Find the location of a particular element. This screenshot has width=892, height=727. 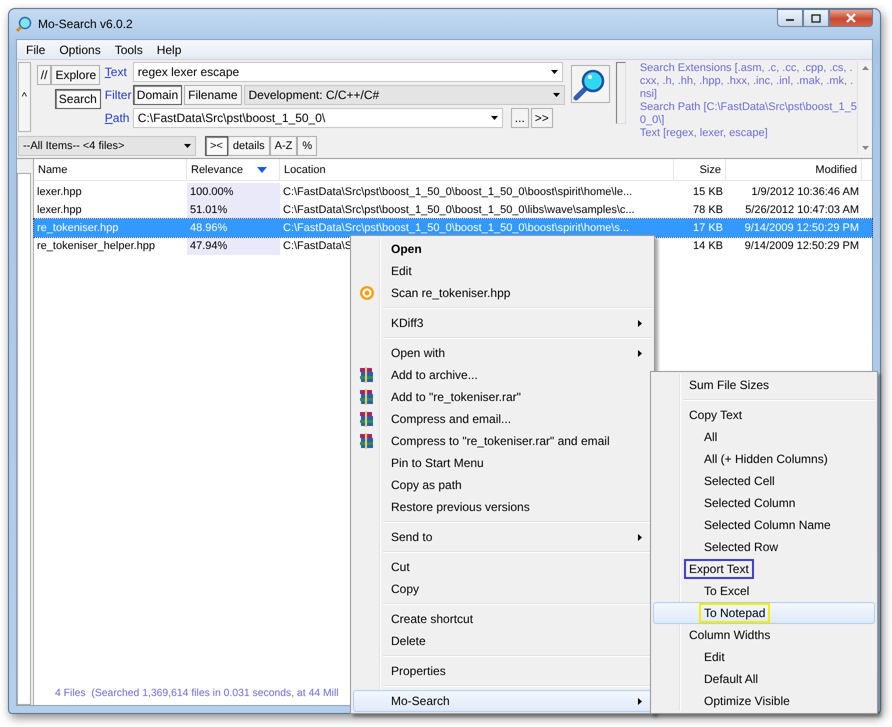

info-line: Search Extensions [.asm, .c, .cc, .cpp, .cs, .cxx, .h, .hh, .hpp, .hxx, .inc, .inl, .mak, .mk, .nsi] is located at coordinates (747, 81).